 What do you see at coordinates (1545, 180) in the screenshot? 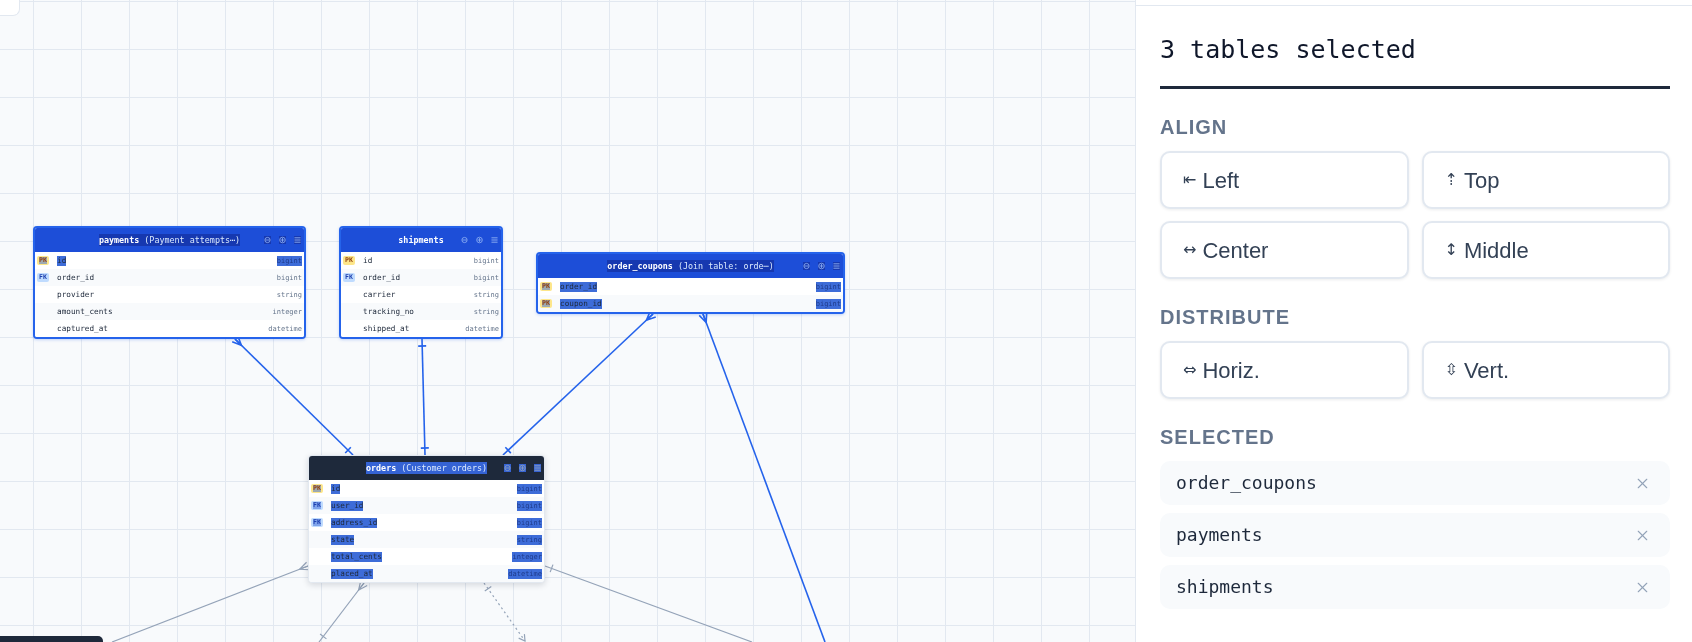
I see `toolbar-button: ⇡ Top` at bounding box center [1545, 180].